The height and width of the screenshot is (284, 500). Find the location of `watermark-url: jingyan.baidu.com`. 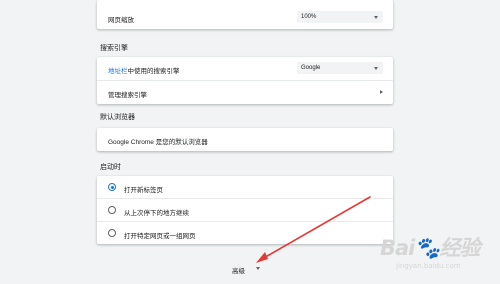

watermark-url: jingyan.baidu.com is located at coordinates (428, 266).